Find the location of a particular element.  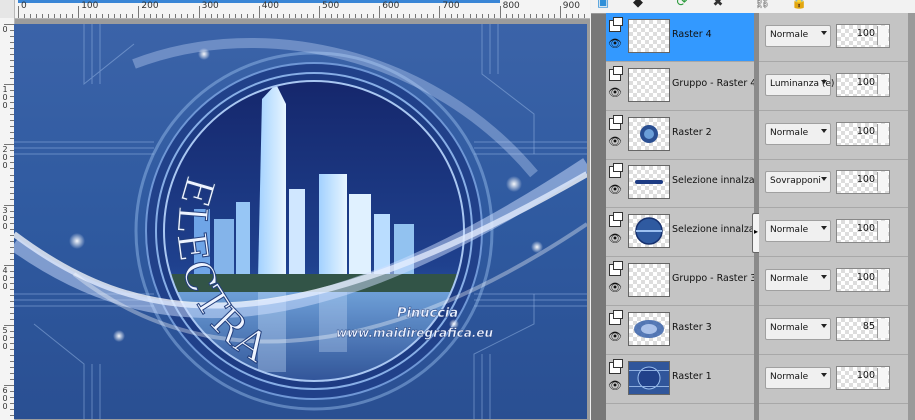

blend-mode-dropdown: Sovrapponi is located at coordinates (798, 182).